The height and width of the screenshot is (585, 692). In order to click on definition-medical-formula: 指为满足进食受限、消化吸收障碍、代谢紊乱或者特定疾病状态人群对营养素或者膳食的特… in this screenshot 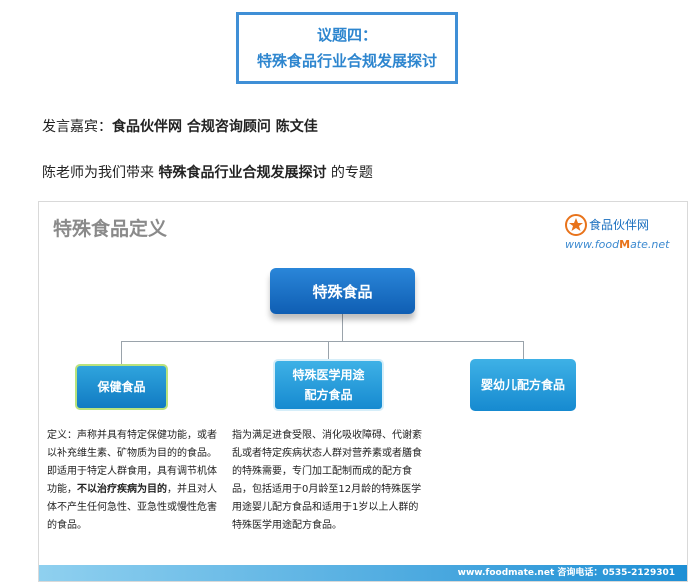, I will do `click(327, 480)`.